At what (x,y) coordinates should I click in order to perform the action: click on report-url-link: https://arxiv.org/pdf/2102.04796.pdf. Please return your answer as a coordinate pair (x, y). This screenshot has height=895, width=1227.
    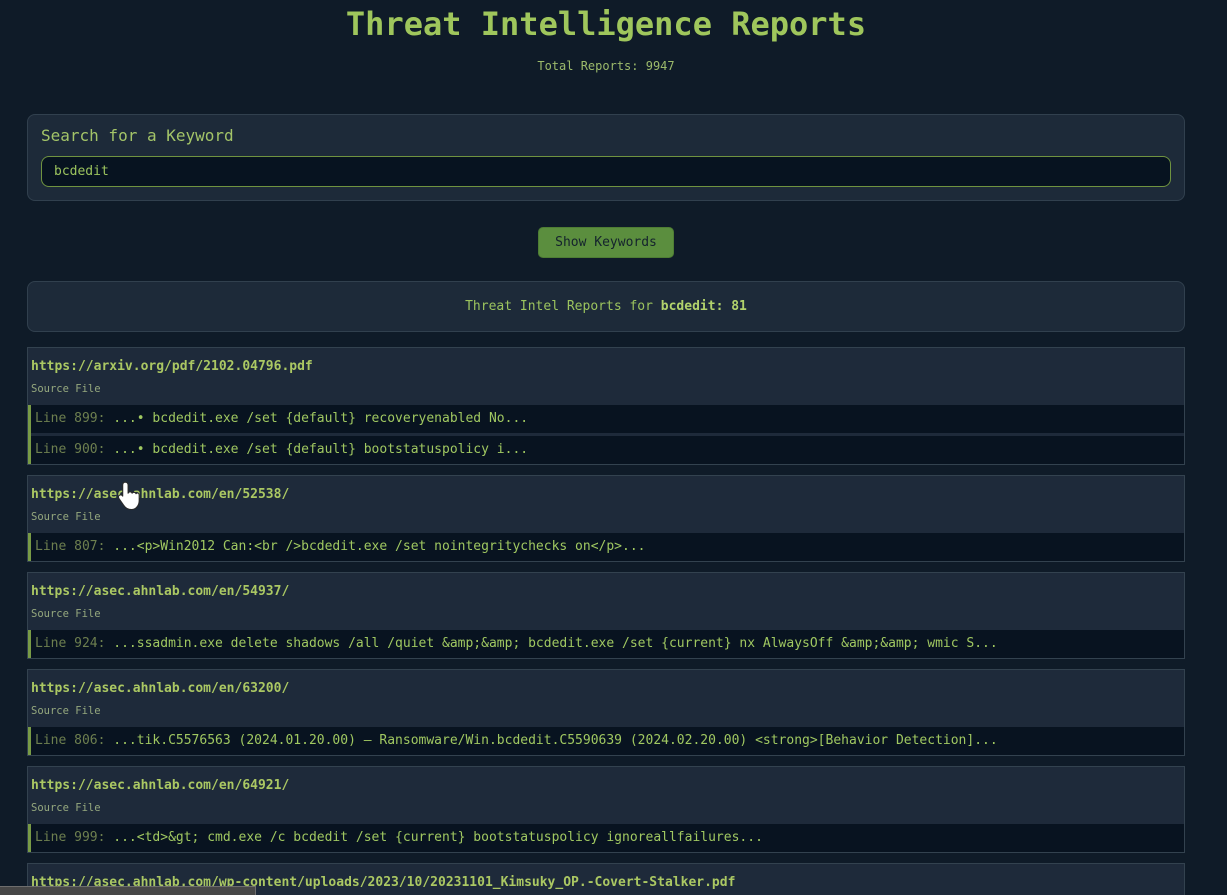
    Looking at the image, I should click on (172, 366).